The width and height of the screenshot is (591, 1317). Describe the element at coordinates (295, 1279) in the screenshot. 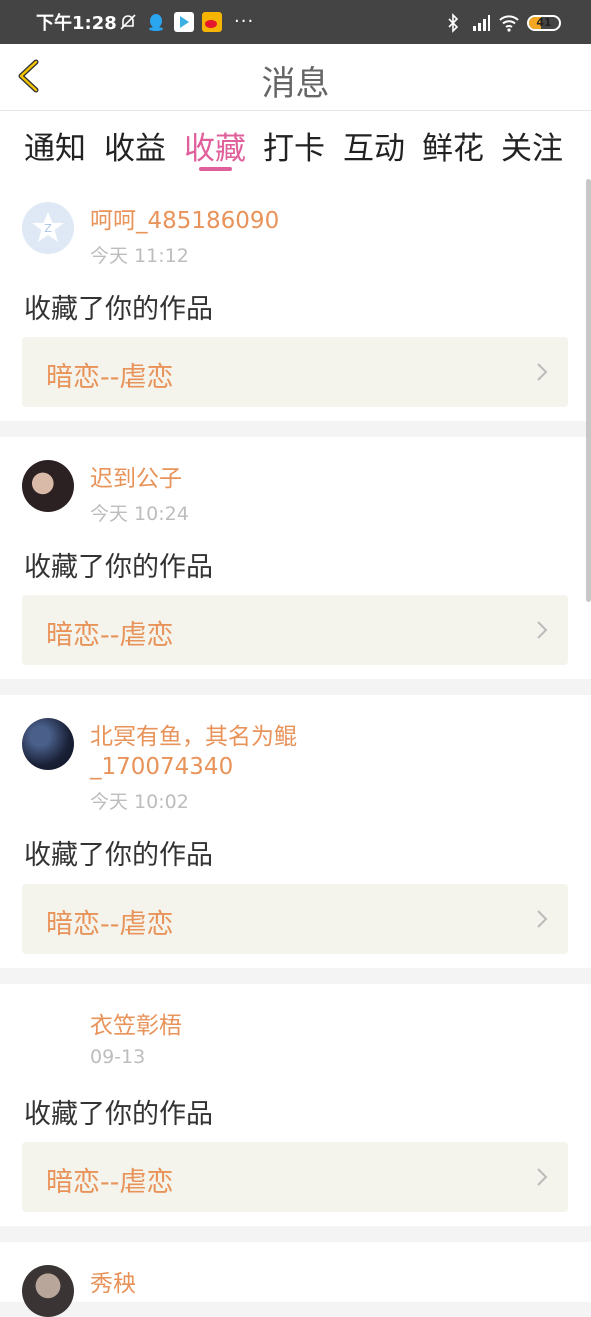

I see `list-item: 秀秧` at that location.